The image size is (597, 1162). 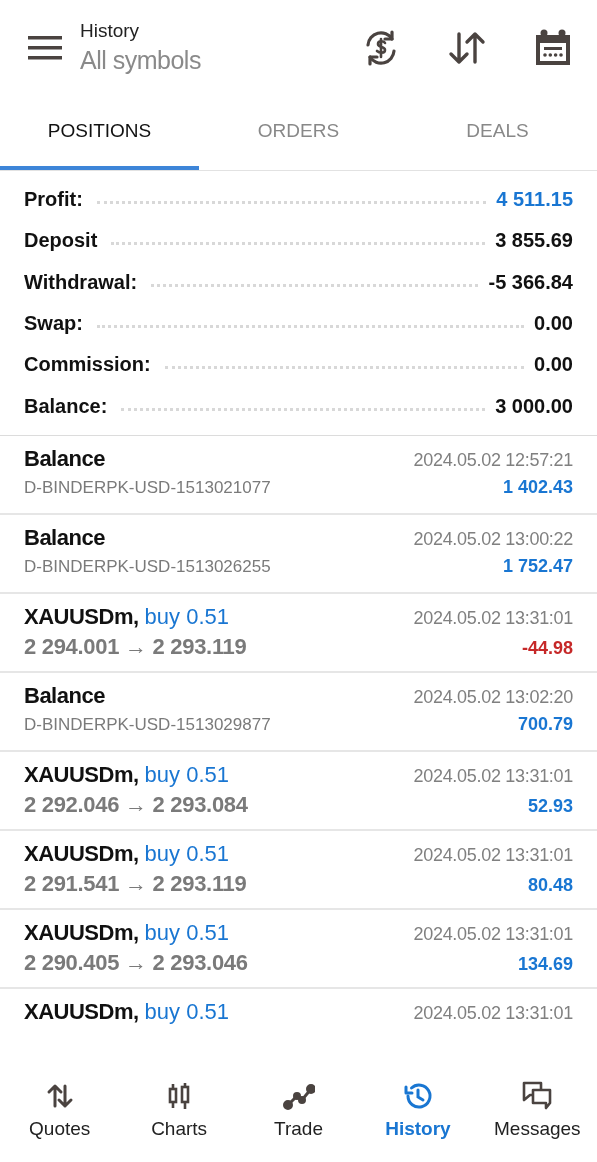 I want to click on history-row: XAUUSDm, buy 0.51 2024.05.02 13:31:01 2 290.405 → 2 293.046 134.69, so click(x=298, y=949).